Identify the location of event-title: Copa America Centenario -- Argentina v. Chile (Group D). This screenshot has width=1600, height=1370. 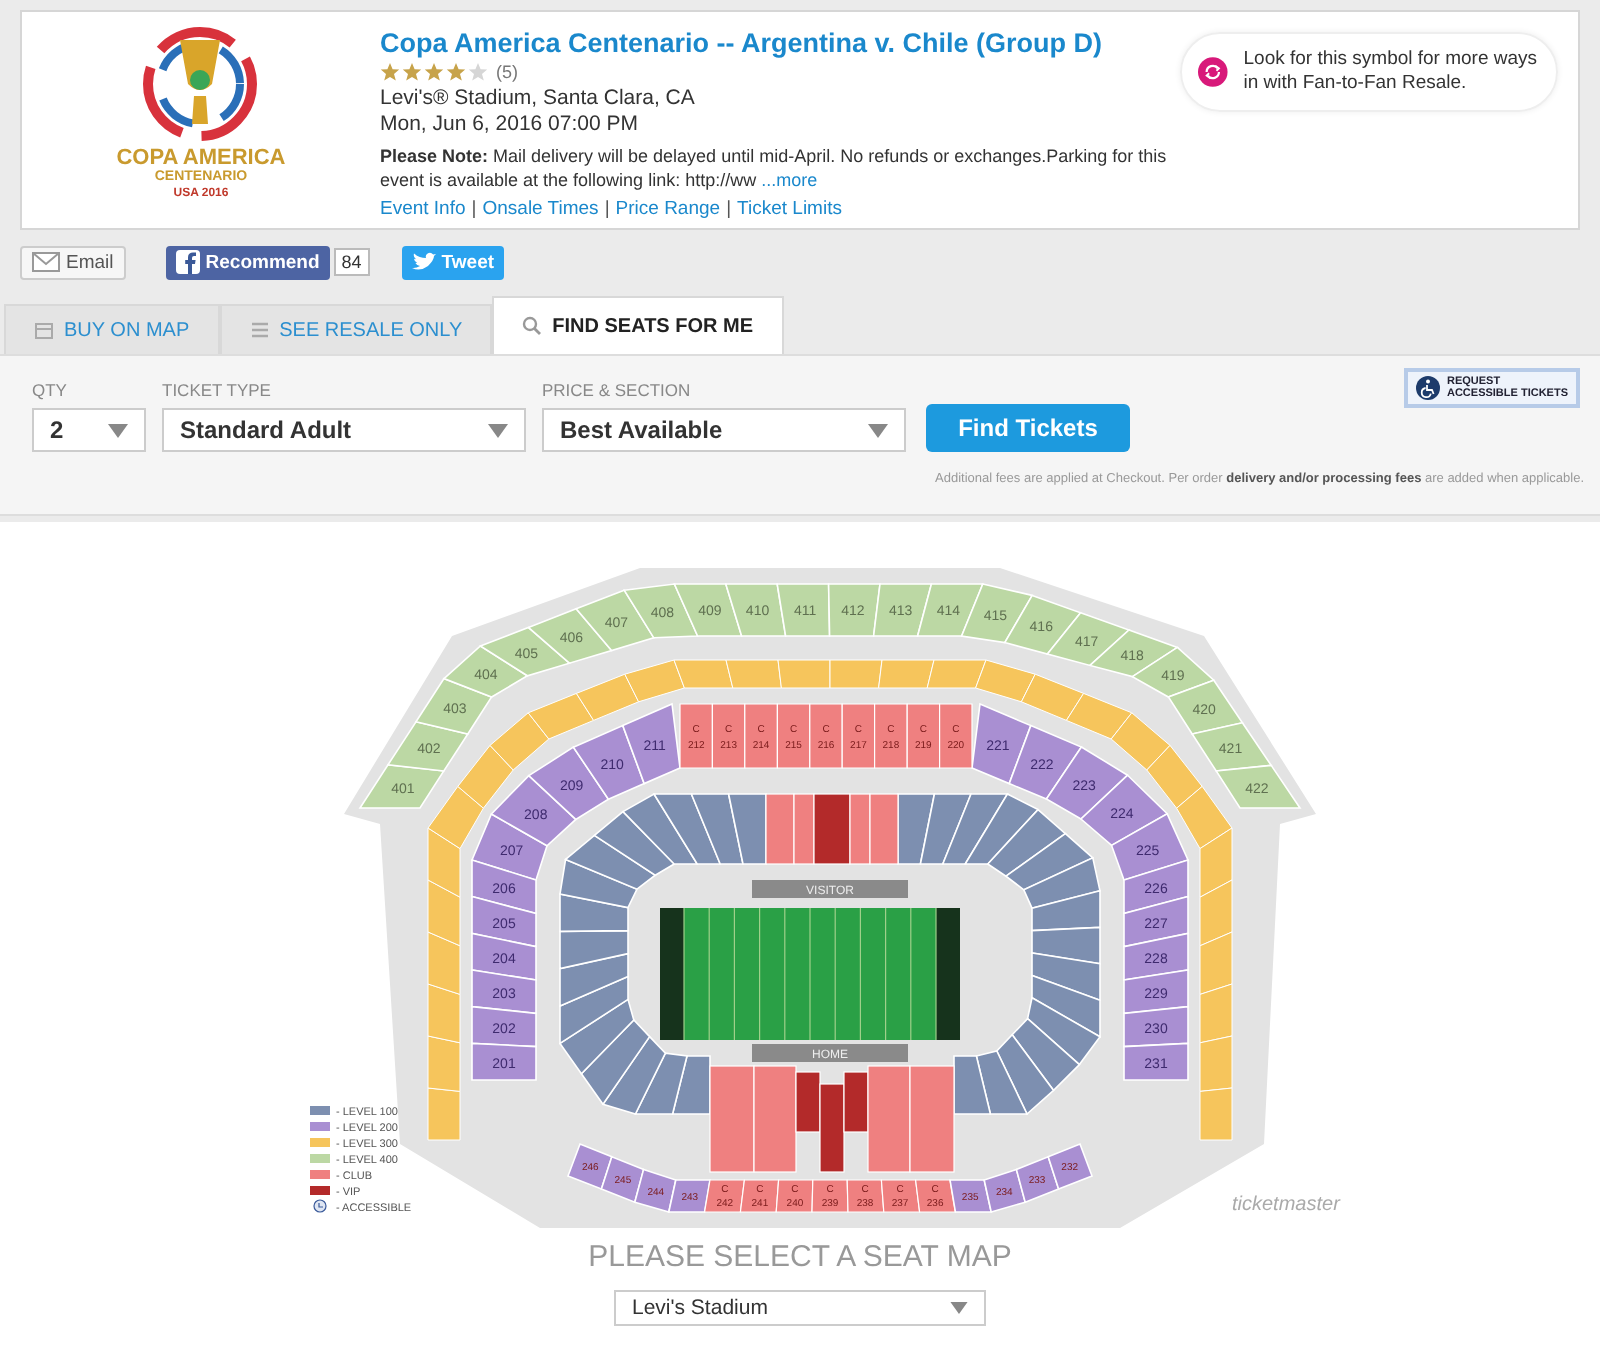
(741, 43).